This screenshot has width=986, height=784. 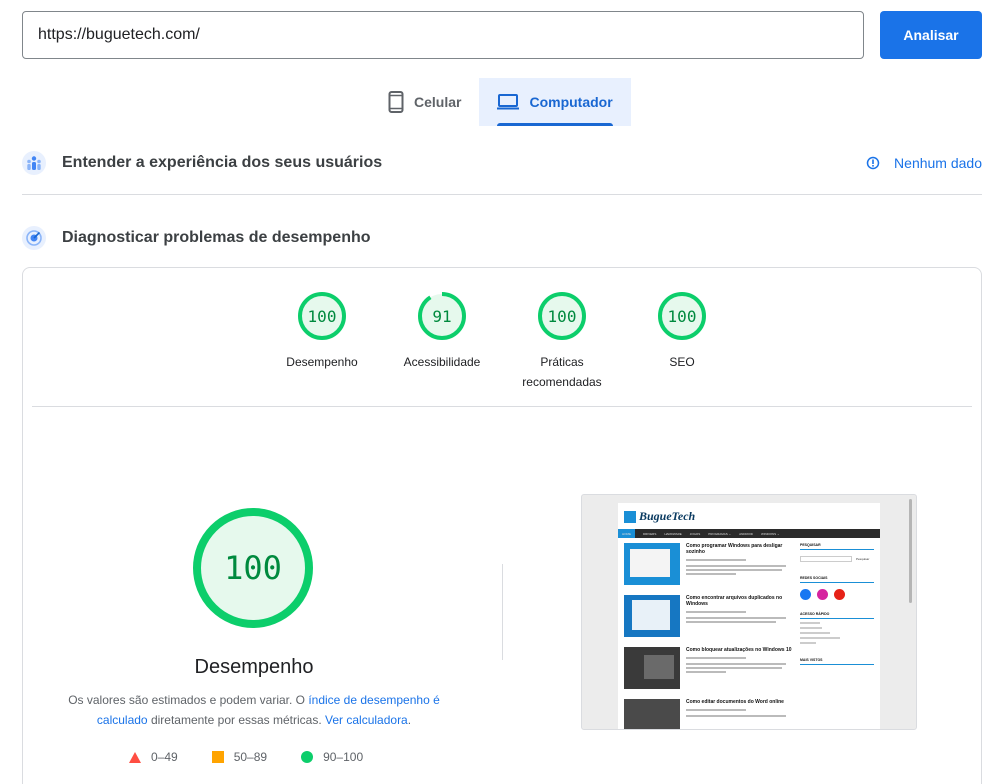 I want to click on site-logo: BugueTech, so click(x=659, y=516).